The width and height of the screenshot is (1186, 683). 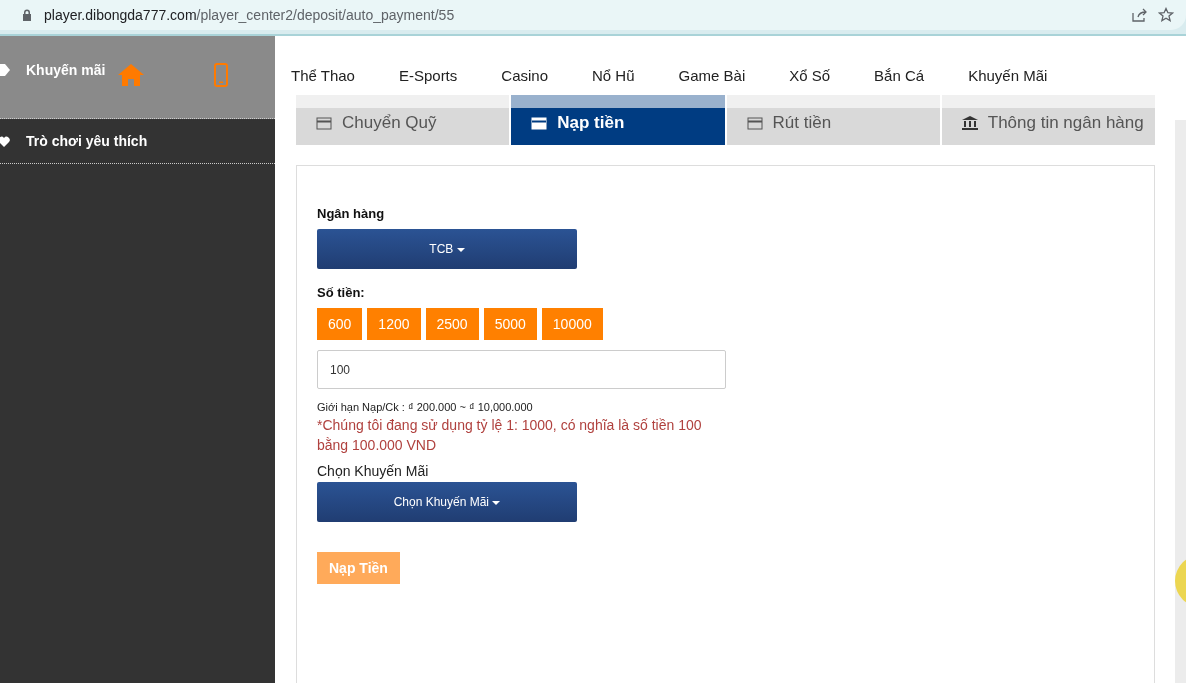 I want to click on field-label: Chọn Khuyến Mãi, so click(x=373, y=471).